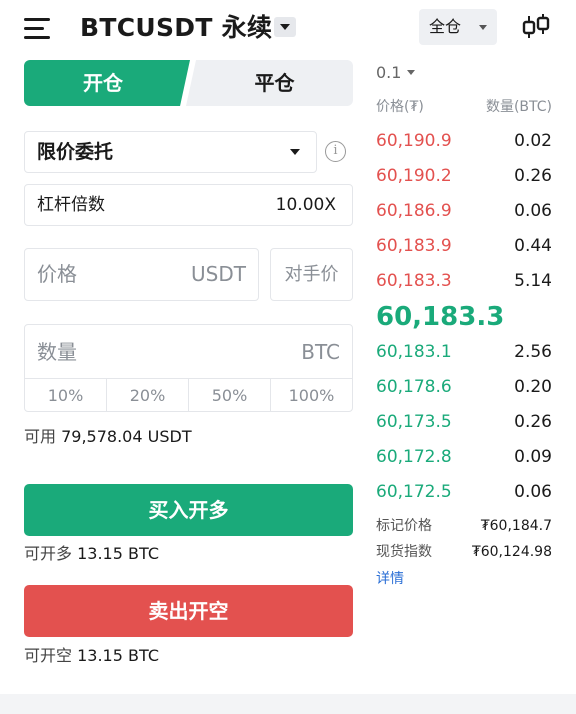 This screenshot has width=576, height=714. What do you see at coordinates (533, 246) in the screenshot?
I see `ask-qty: 0.44` at bounding box center [533, 246].